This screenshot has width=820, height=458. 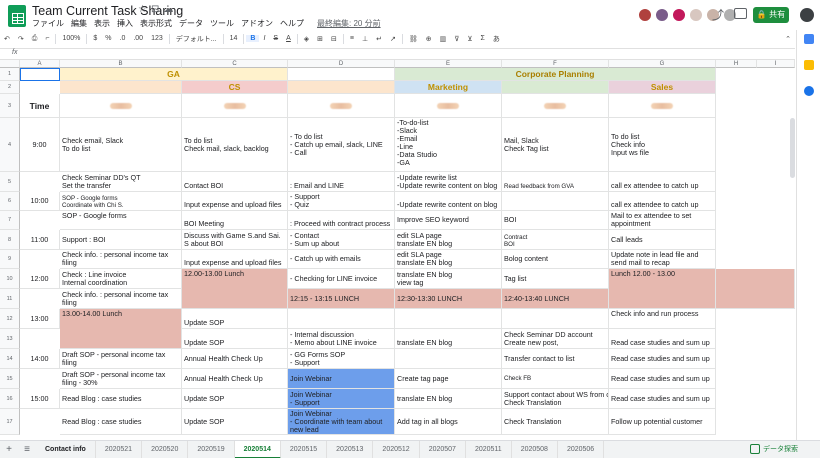 I want to click on currency-format-button: $, so click(x=95, y=38).